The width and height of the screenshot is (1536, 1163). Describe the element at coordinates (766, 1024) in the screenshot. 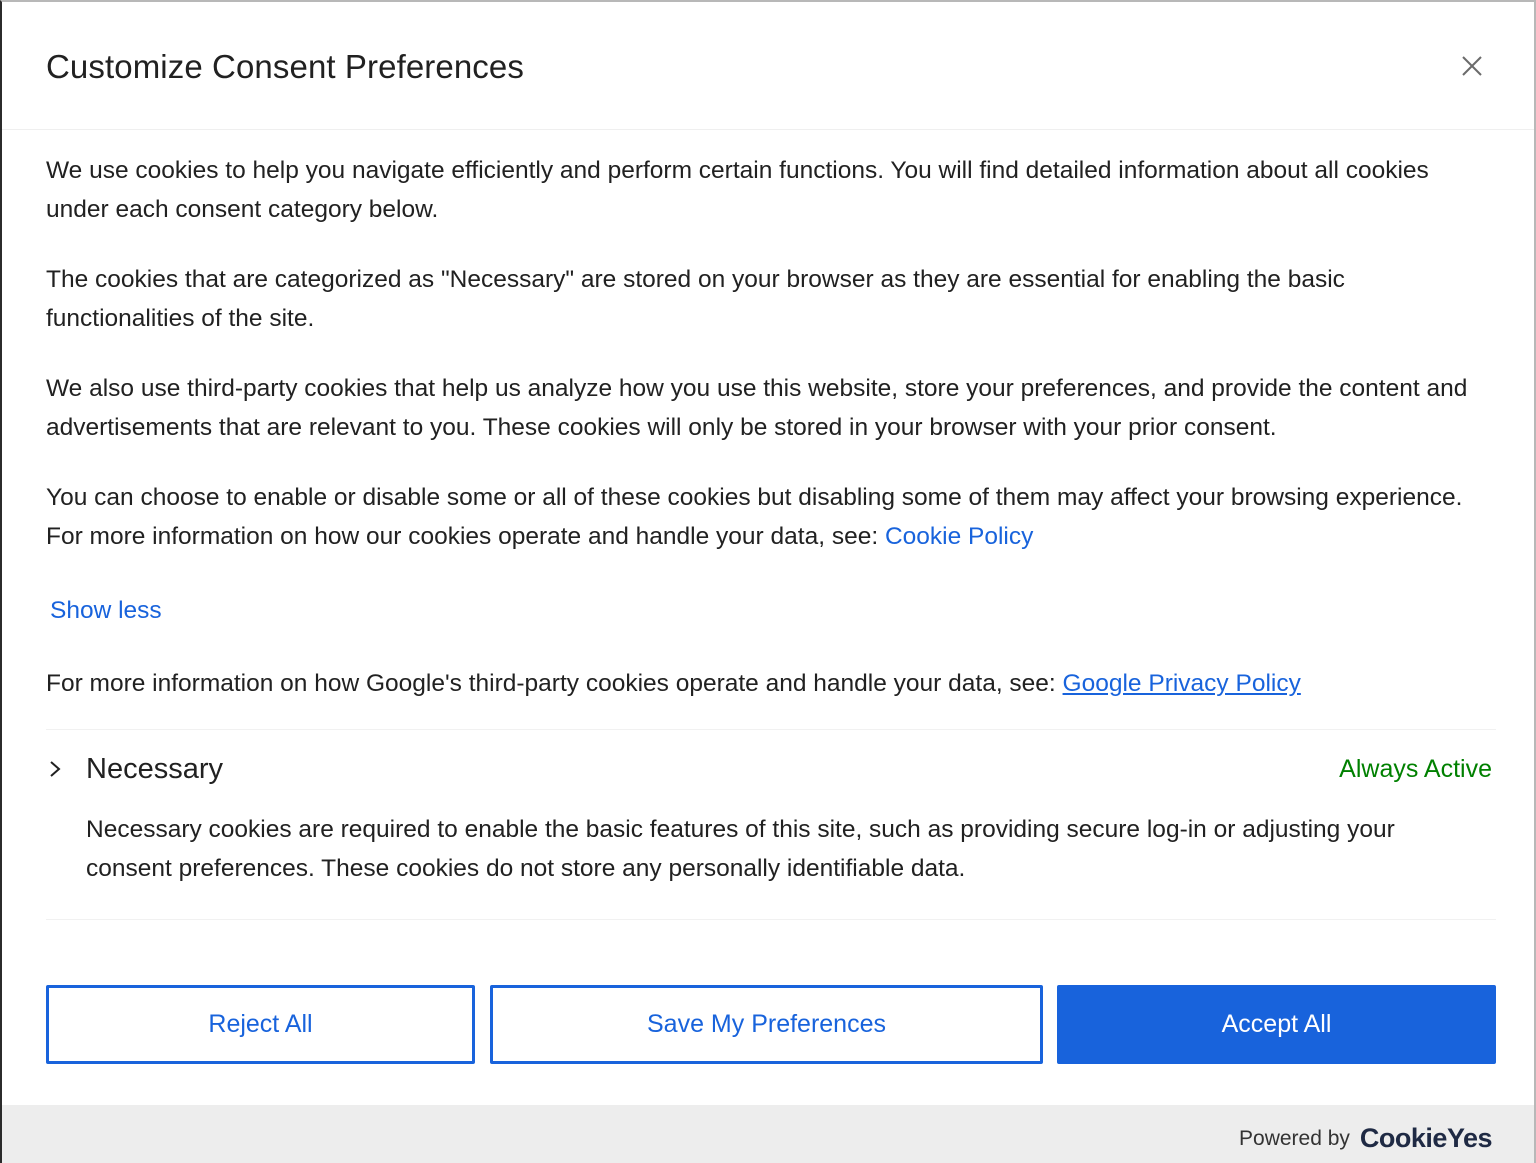

I see `save-preferences-button: Save My Preferences` at that location.